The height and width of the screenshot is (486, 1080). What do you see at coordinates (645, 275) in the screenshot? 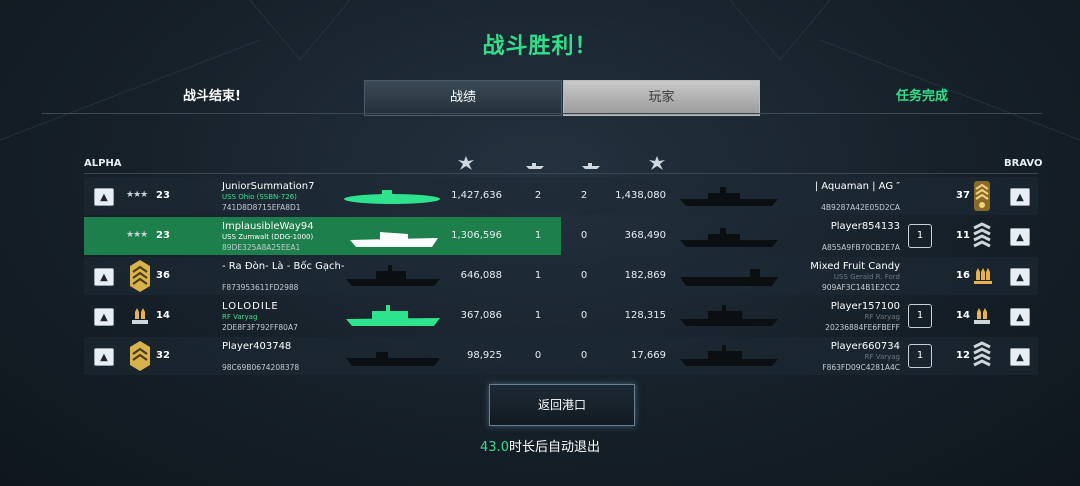
I see `score-value: 182,869` at bounding box center [645, 275].